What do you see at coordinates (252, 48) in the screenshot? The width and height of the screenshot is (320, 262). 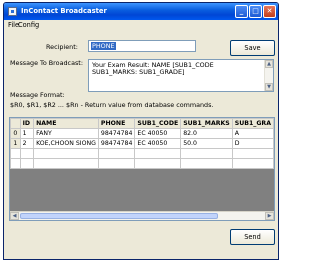 I see `save-button: Save` at bounding box center [252, 48].